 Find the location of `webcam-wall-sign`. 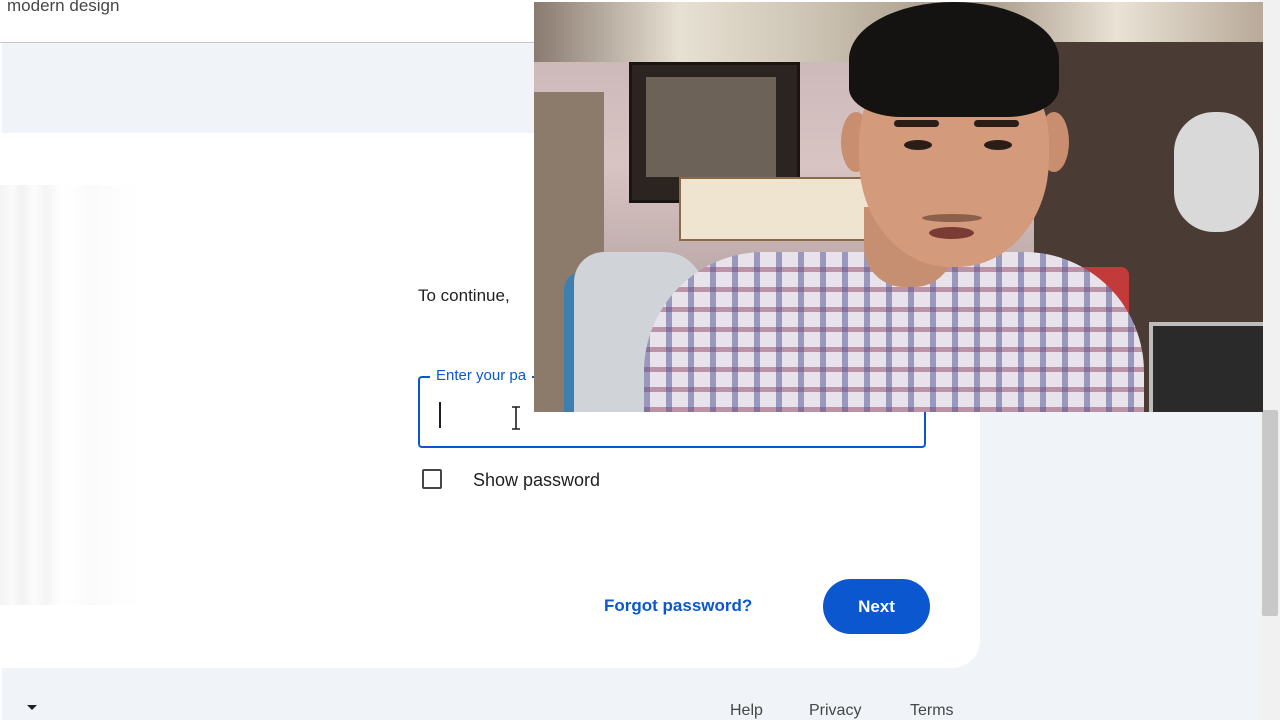

webcam-wall-sign is located at coordinates (776, 209).